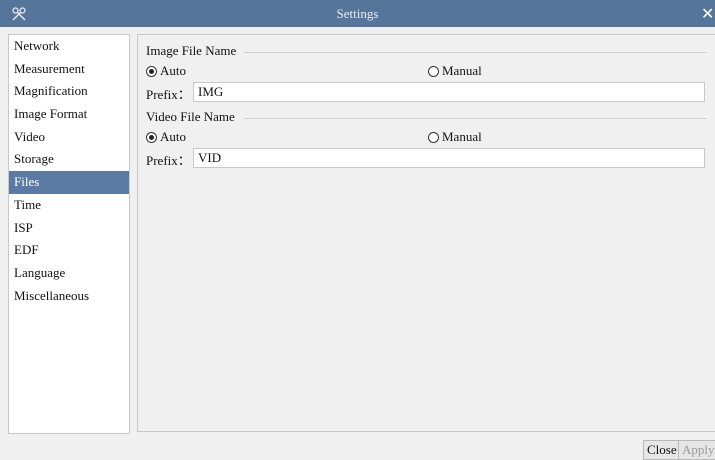 This screenshot has height=460, width=715. I want to click on image-file-name-title: Image File Name, so click(191, 50).